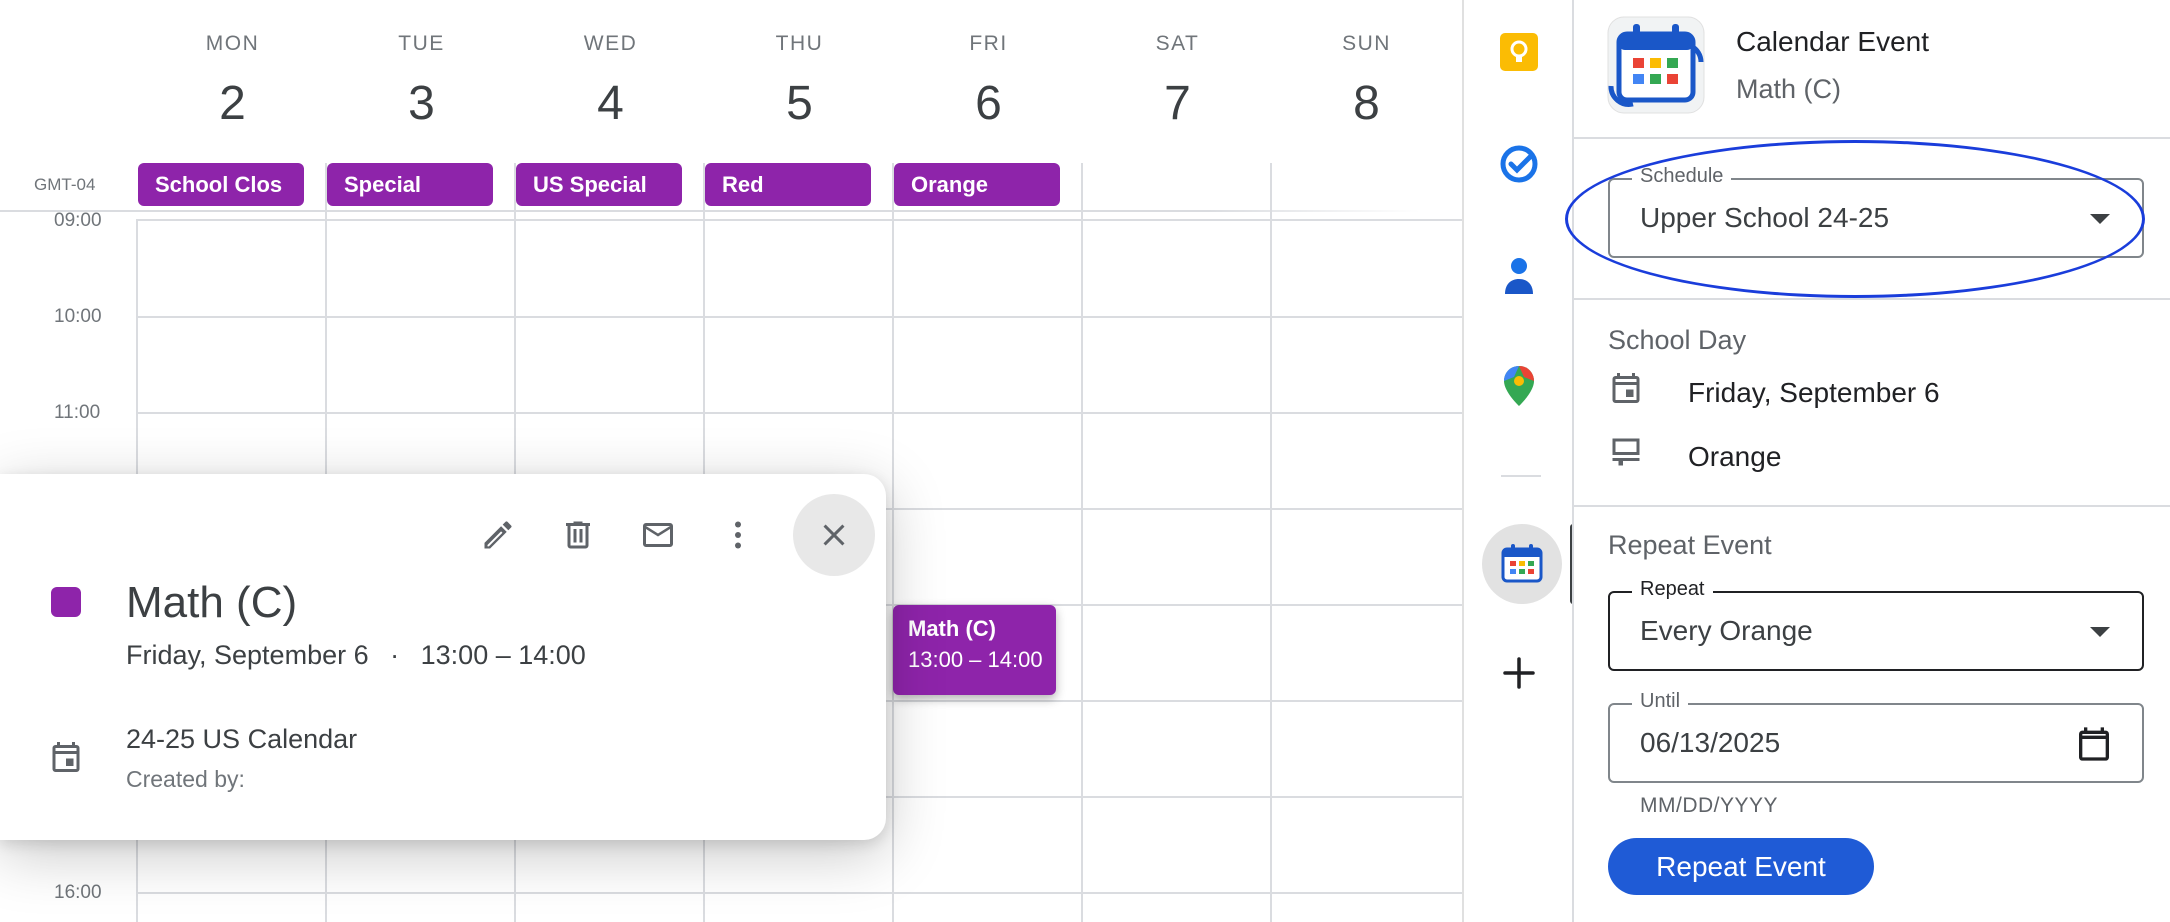 This screenshot has height=922, width=2170. I want to click on popup-created-by: Created by:, so click(185, 779).